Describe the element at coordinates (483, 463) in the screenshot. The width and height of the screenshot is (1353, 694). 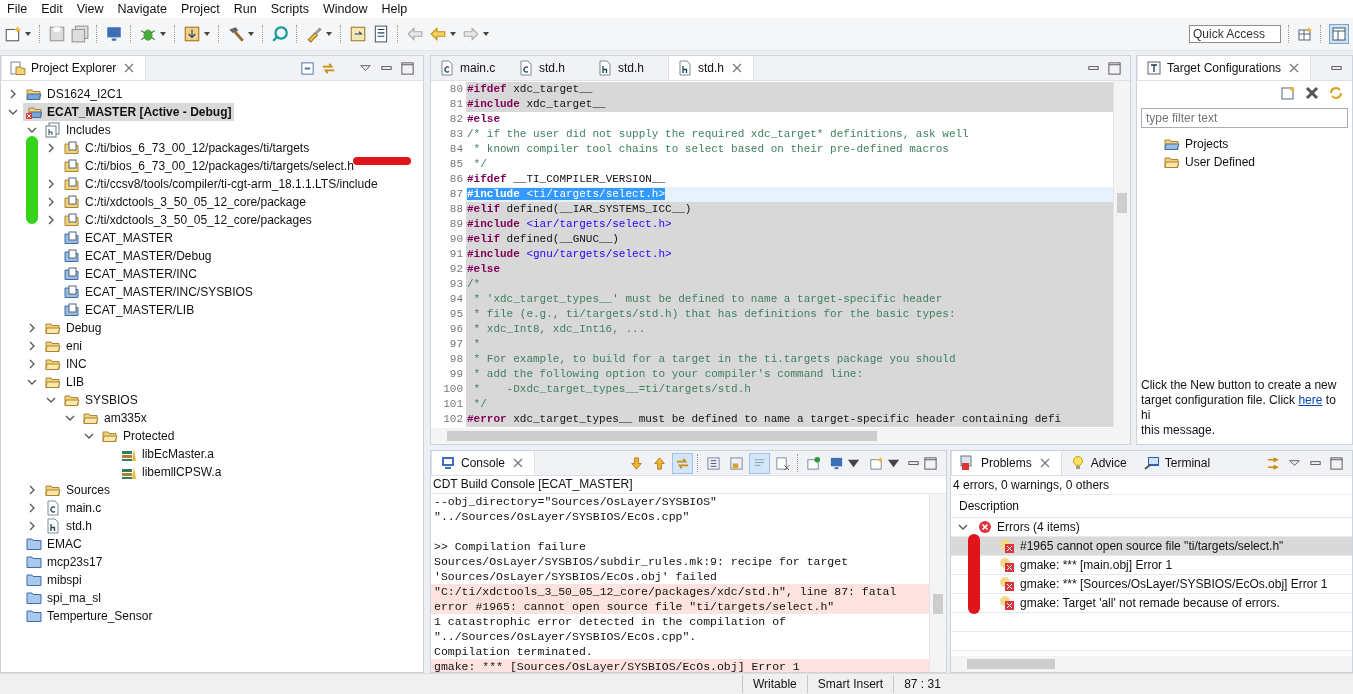
I see `view-tab: Console` at that location.